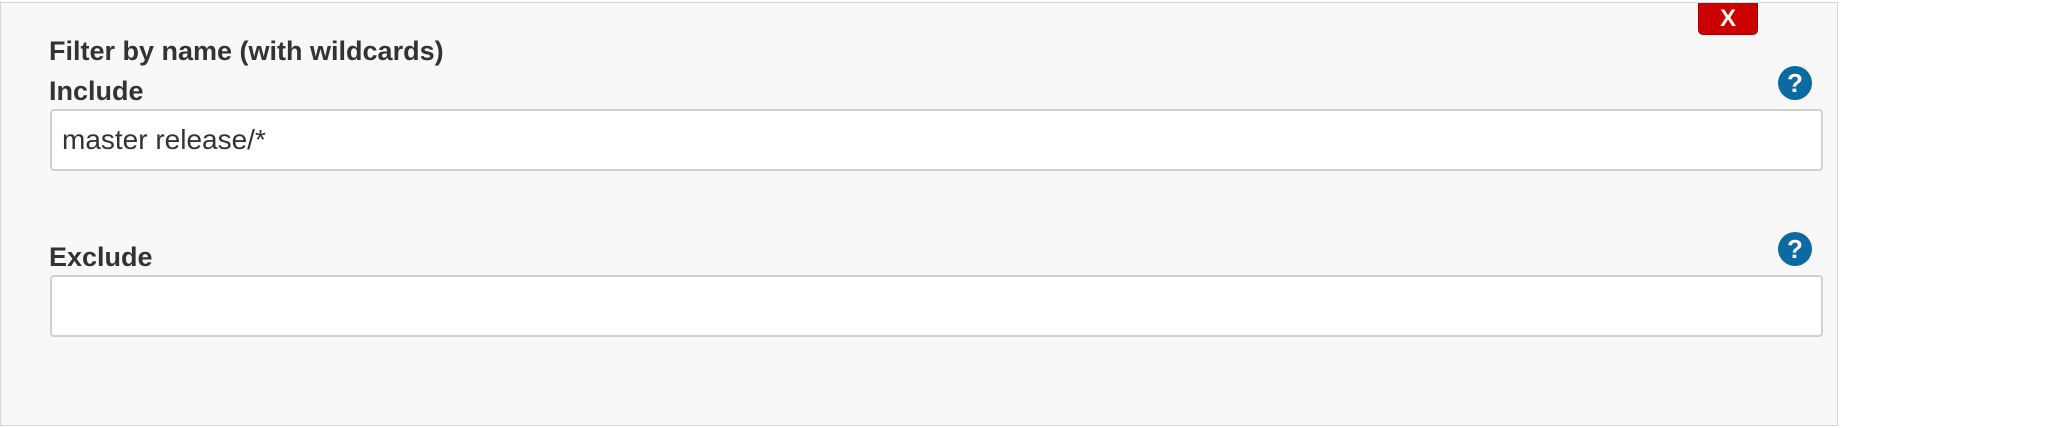  I want to click on include-help-icon: ?, so click(1795, 83).